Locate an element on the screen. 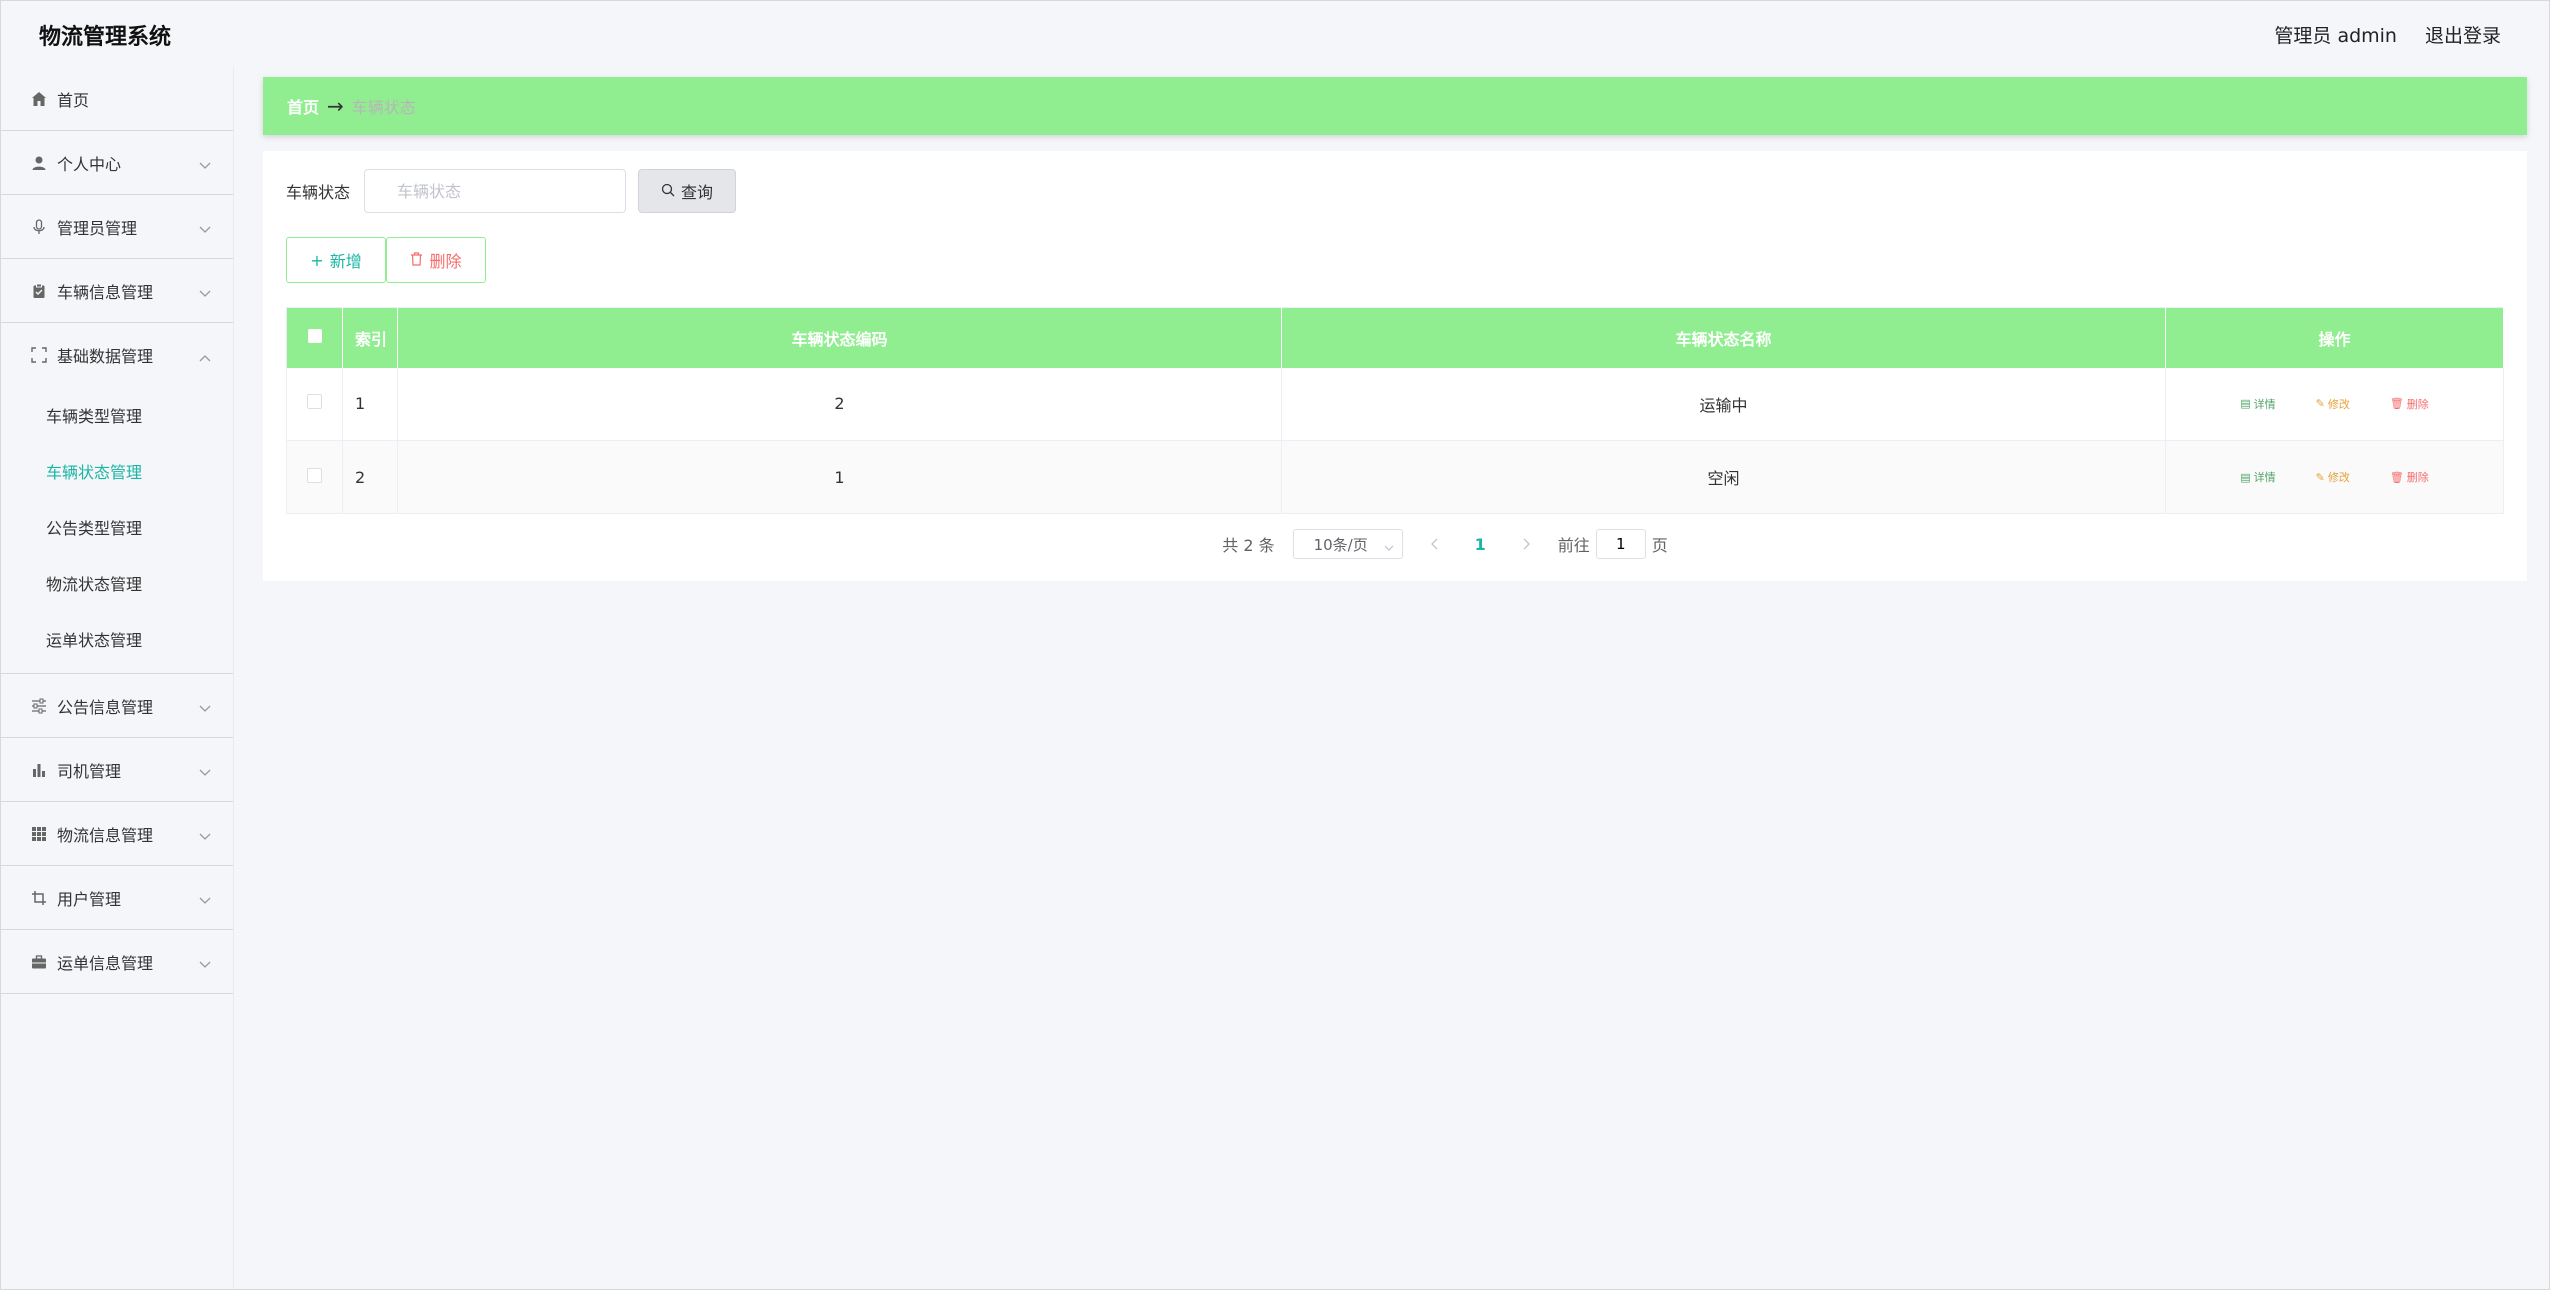  search-button-label: 查询 is located at coordinates (697, 192).